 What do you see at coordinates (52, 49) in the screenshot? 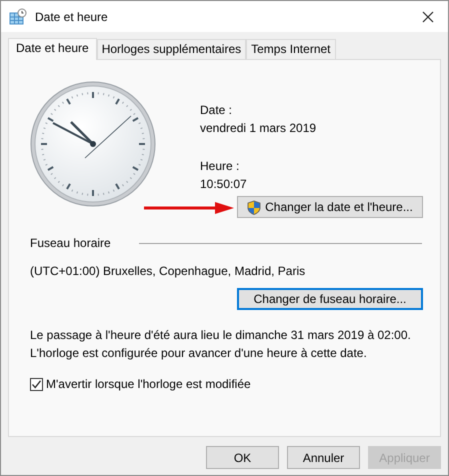
I see `tab: Date et heure` at bounding box center [52, 49].